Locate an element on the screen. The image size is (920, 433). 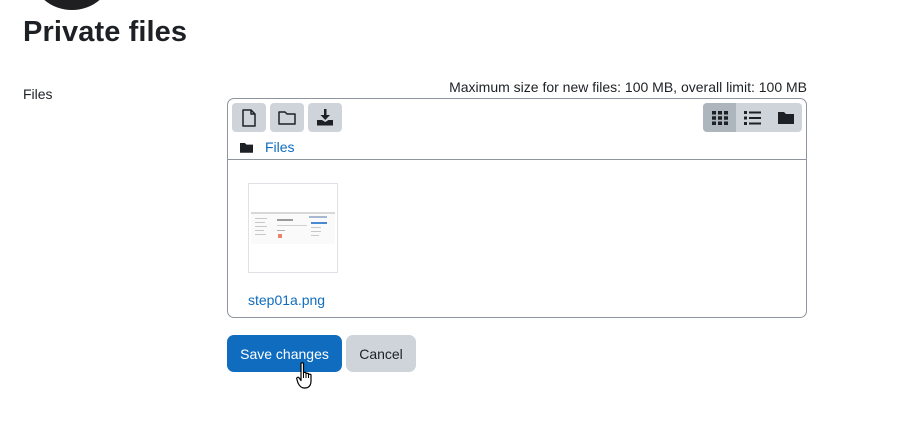
grid-icon is located at coordinates (719, 117).